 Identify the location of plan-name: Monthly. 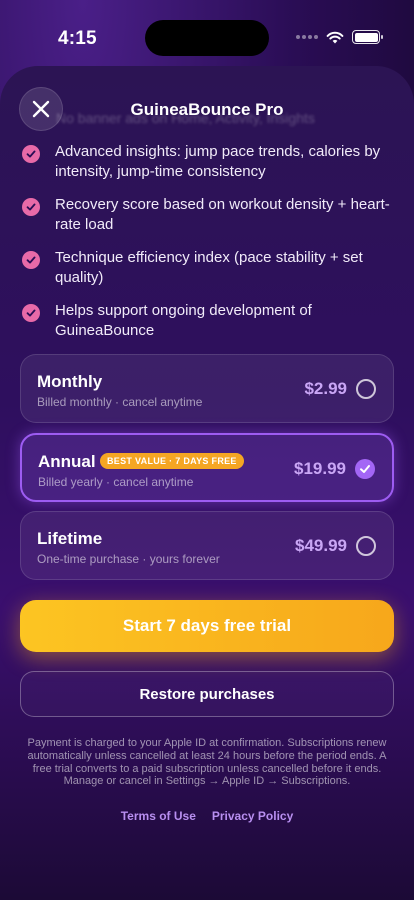
(70, 381).